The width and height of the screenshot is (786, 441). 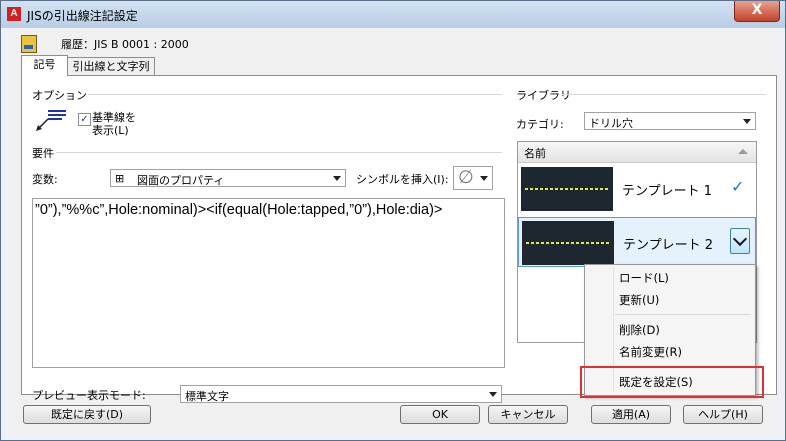 I want to click on requirements-group-label: 要件, so click(x=43, y=153).